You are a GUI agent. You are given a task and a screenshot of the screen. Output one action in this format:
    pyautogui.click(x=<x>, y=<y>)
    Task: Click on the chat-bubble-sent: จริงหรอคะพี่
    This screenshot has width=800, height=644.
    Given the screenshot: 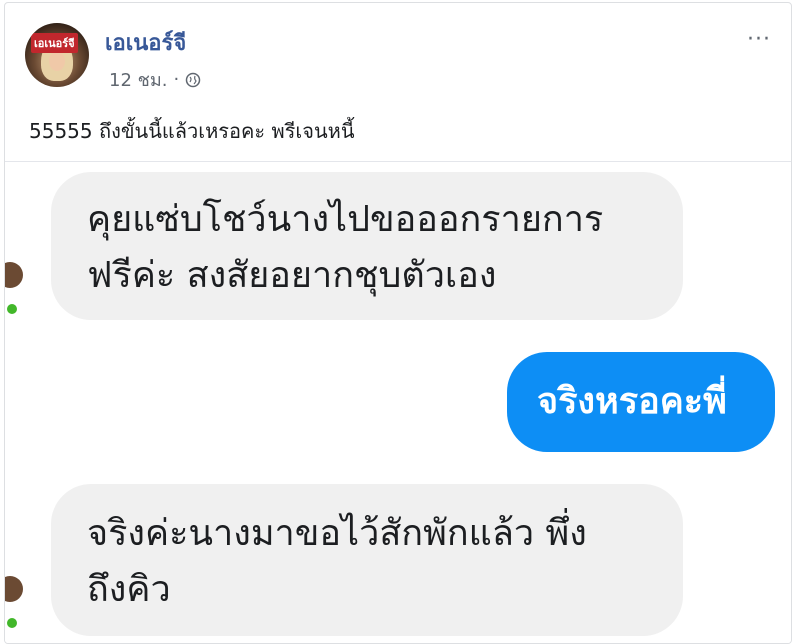 What is the action you would take?
    pyautogui.click(x=641, y=402)
    